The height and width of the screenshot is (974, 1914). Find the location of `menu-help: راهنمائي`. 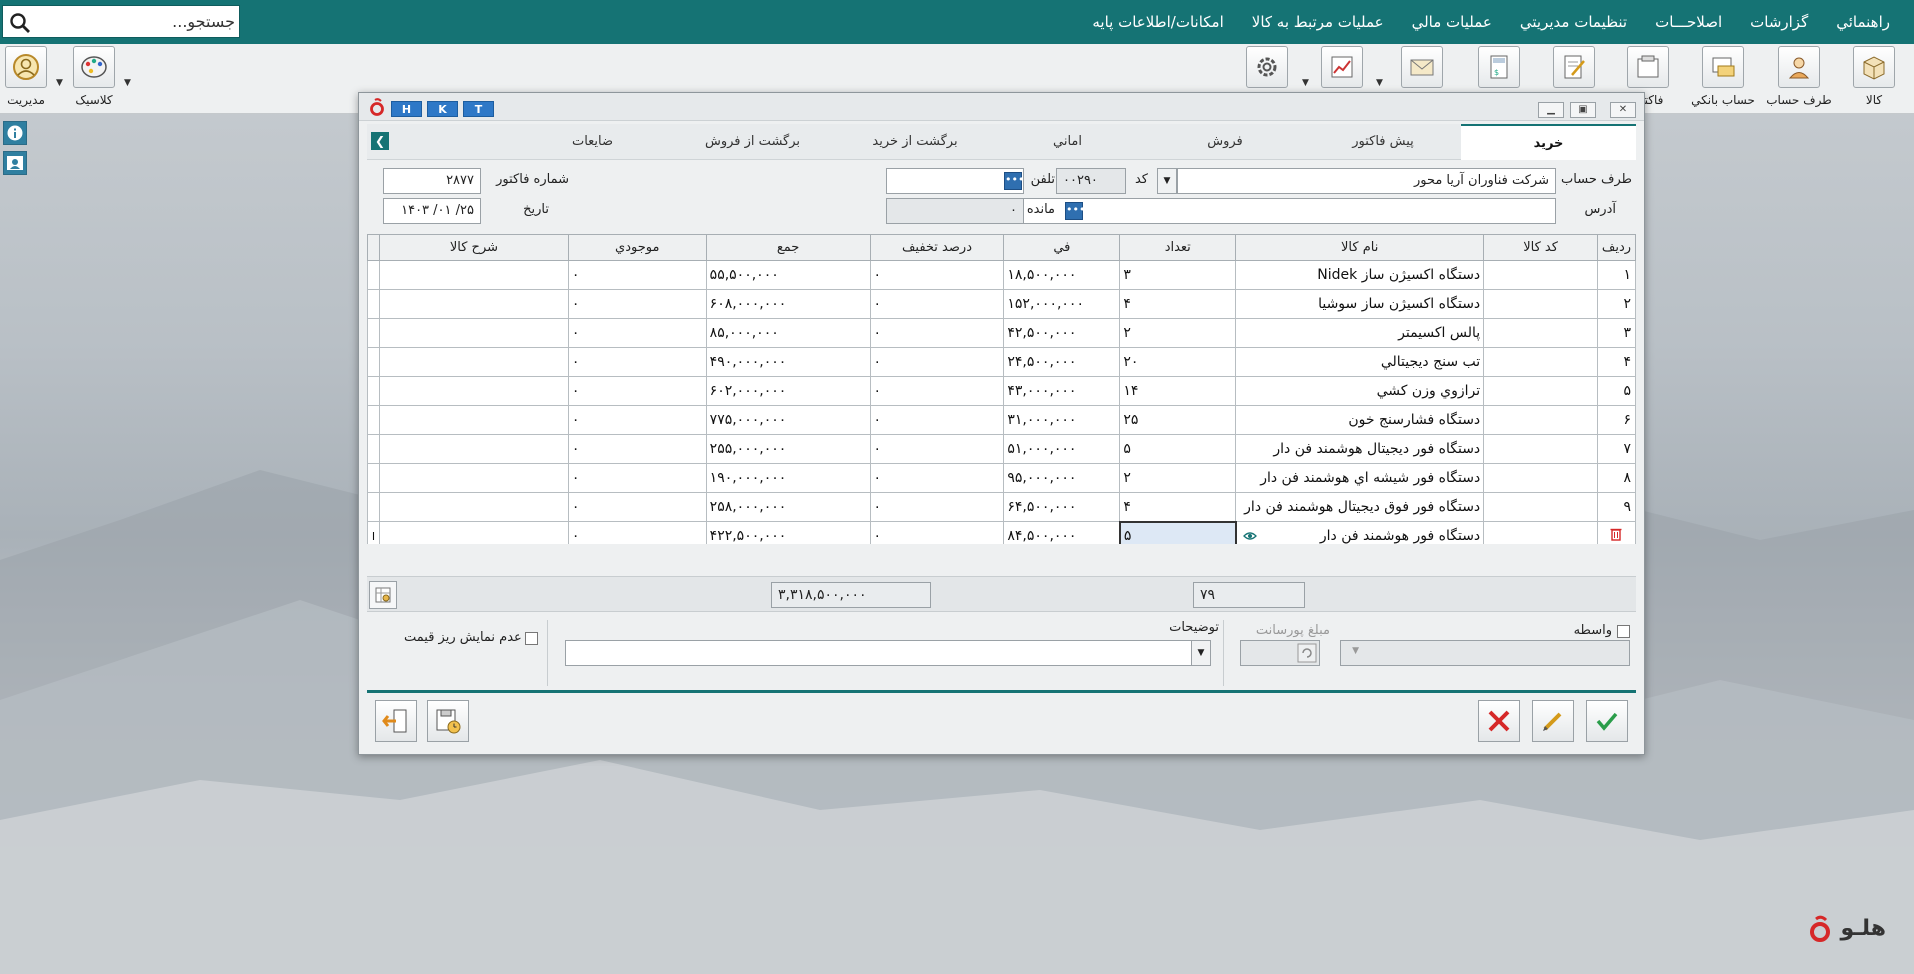

menu-help: راهنمائي is located at coordinates (1863, 22).